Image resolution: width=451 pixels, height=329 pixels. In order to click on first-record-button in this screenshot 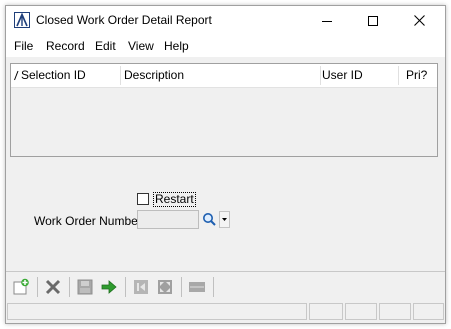, I will do `click(141, 287)`.